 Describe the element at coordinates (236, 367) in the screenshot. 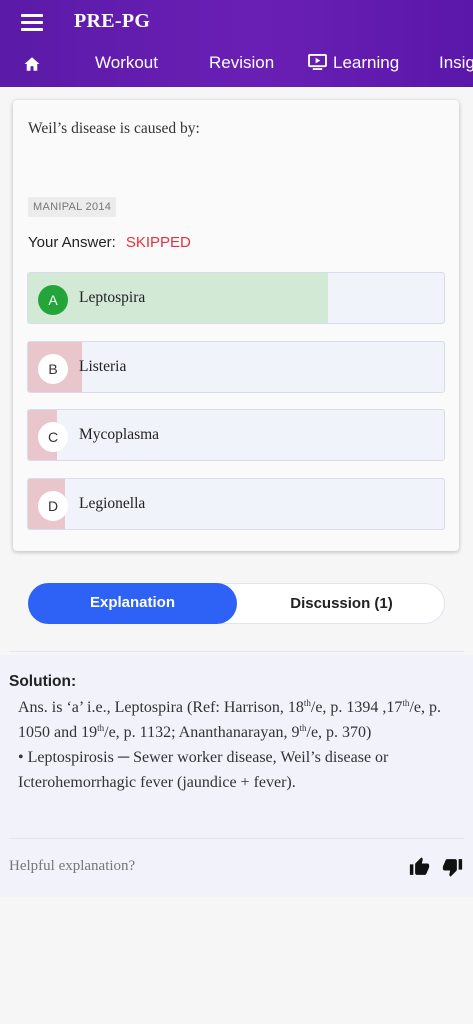

I see `option-b: B Listeria` at that location.